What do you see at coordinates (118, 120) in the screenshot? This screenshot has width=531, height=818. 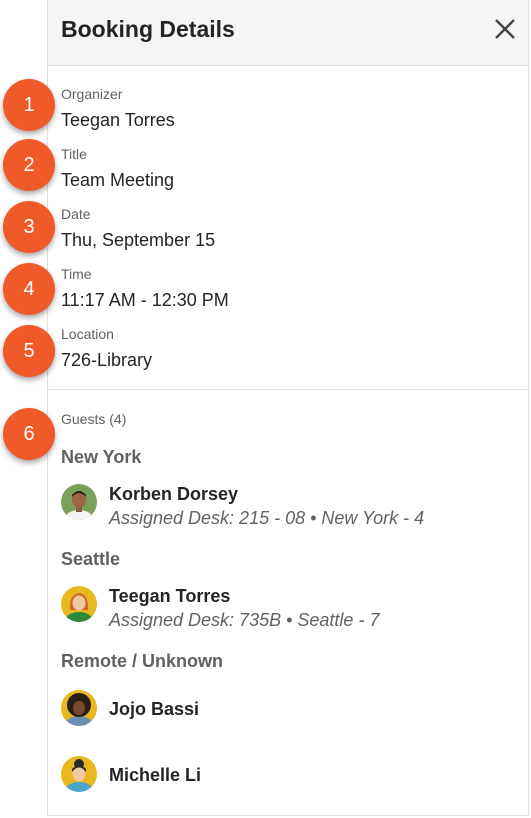 I see `organizer-value: Teegan Torres` at bounding box center [118, 120].